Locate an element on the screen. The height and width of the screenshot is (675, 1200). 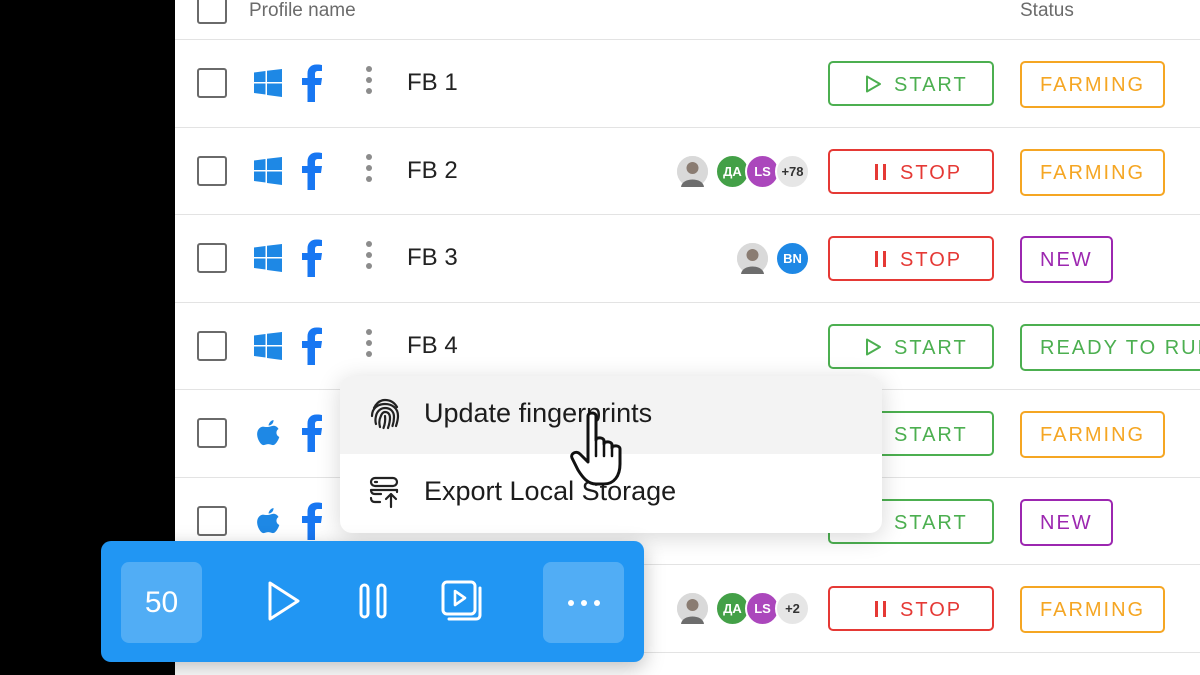
profile-name: FB 1 is located at coordinates (432, 83).